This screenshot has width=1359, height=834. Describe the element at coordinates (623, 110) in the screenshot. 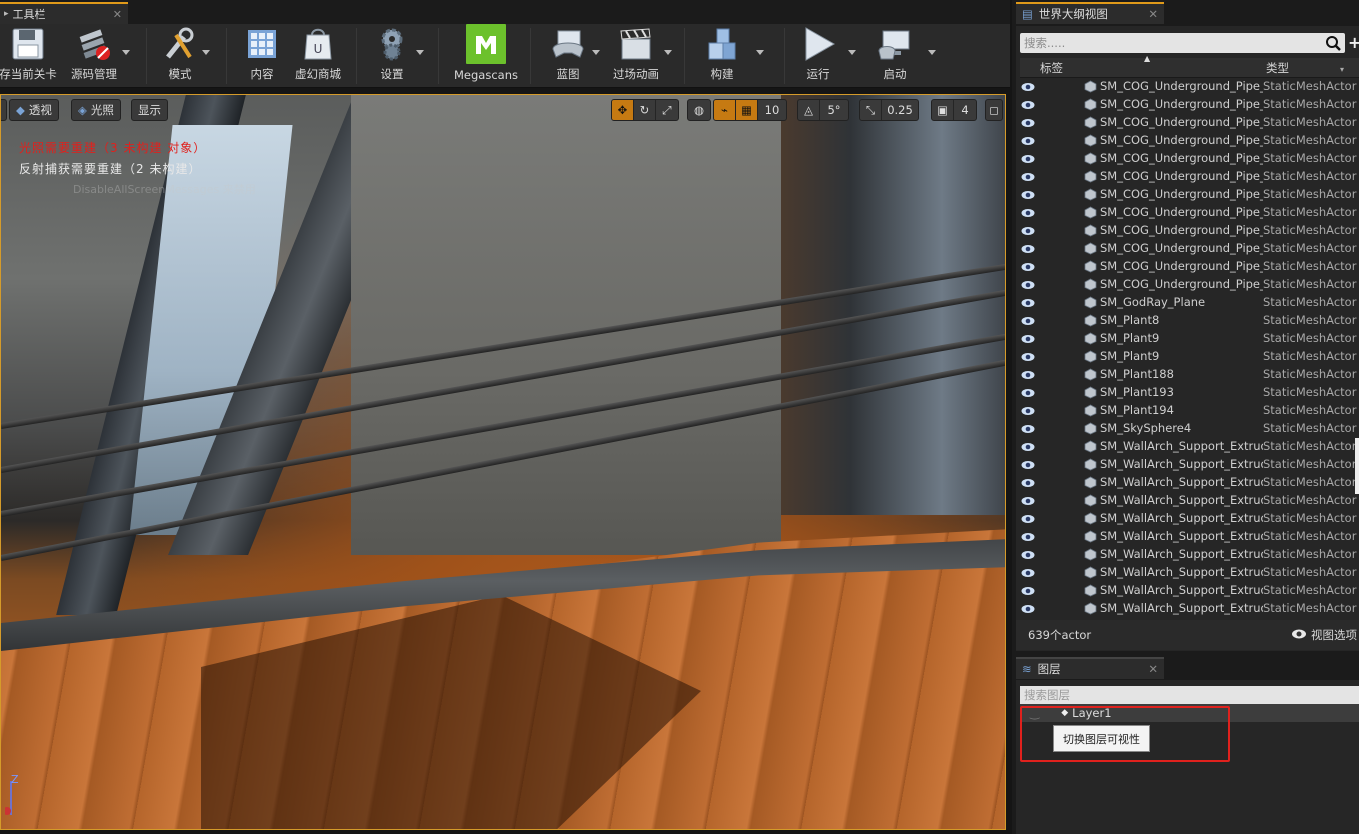

I see `translate-mode-icon: ✥` at that location.